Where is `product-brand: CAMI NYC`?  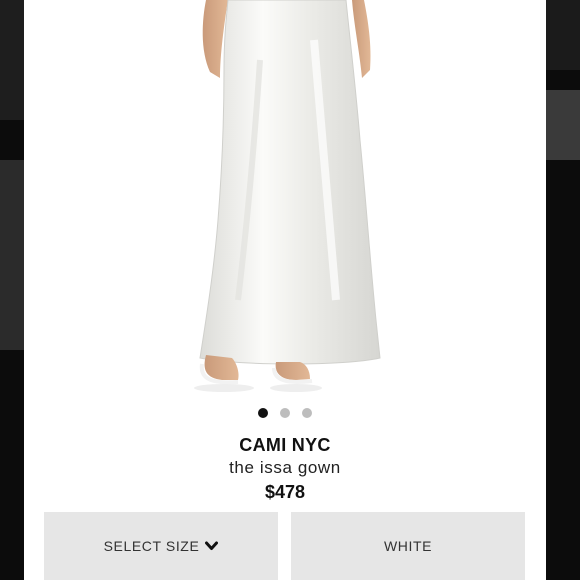 product-brand: CAMI NYC is located at coordinates (285, 445).